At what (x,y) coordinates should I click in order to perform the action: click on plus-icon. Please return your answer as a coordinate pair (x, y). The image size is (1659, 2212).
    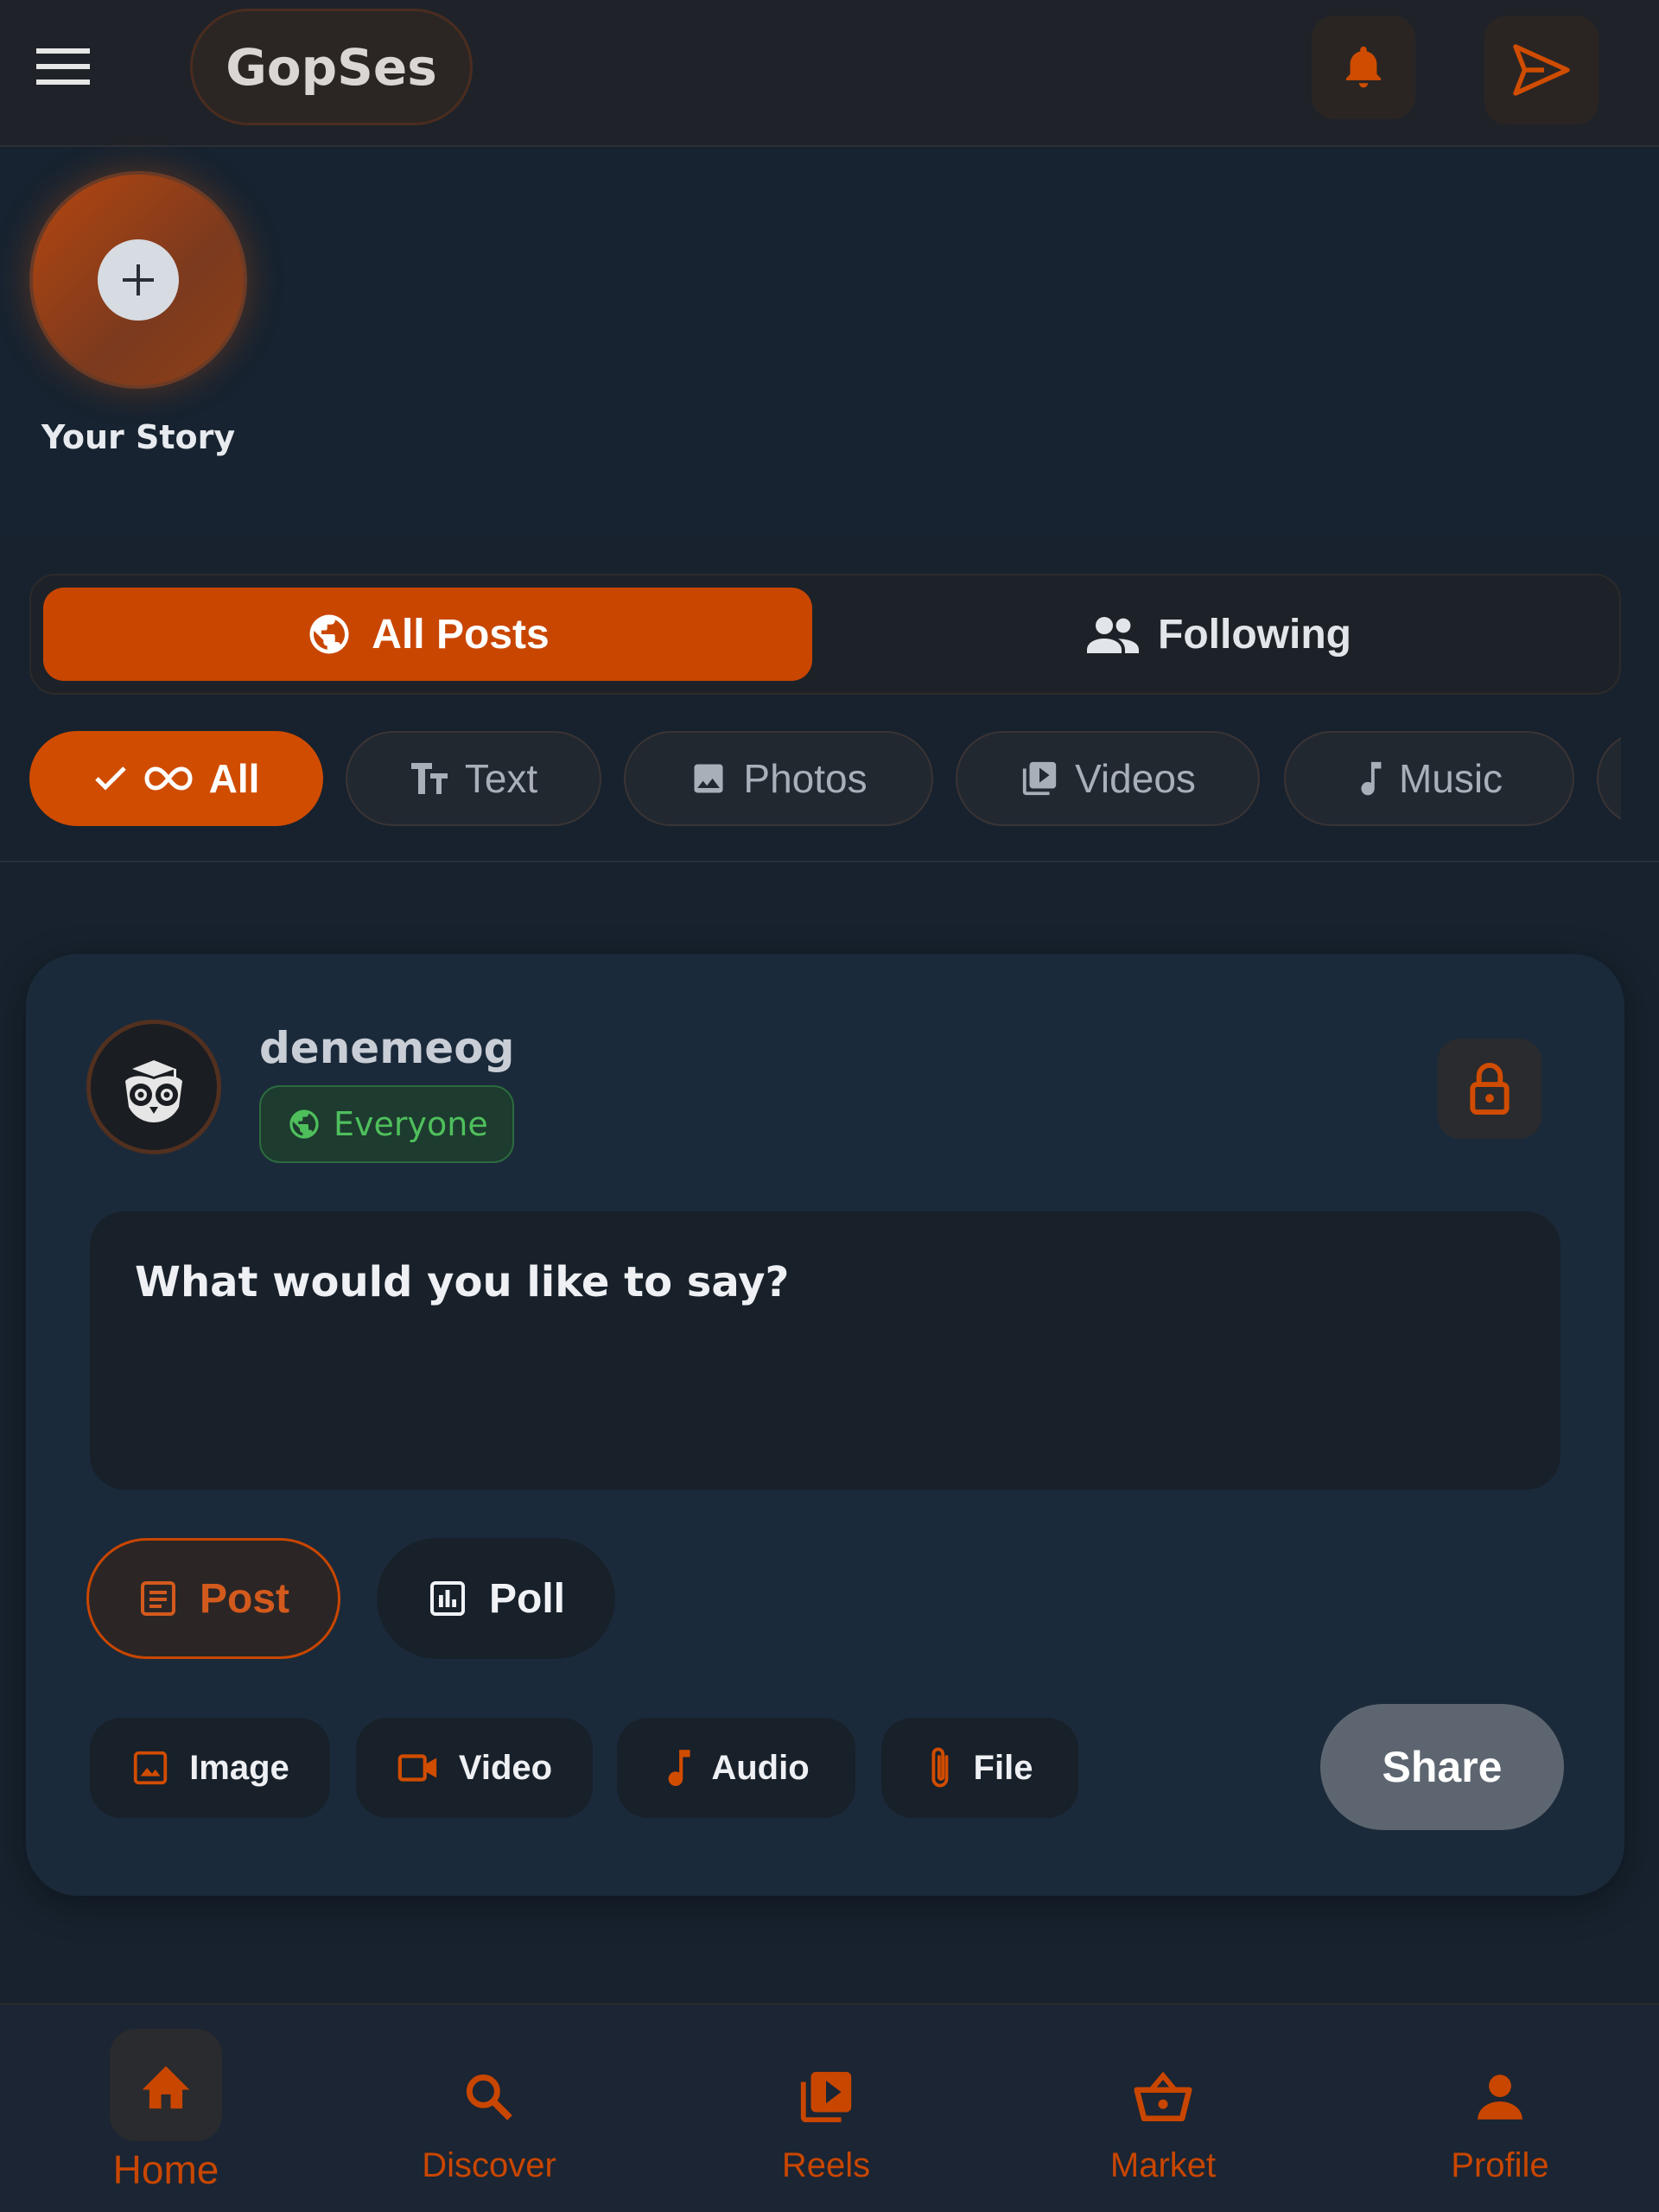
    Looking at the image, I should click on (138, 280).